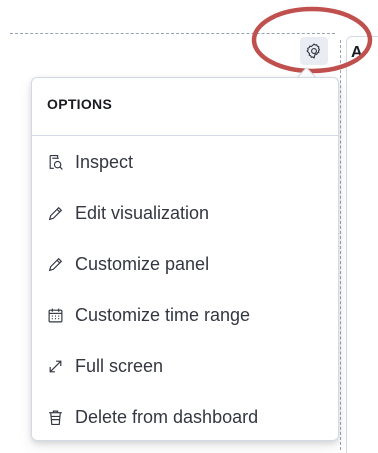 This screenshot has width=378, height=453. I want to click on menu-item-inspect: Inspect, so click(185, 162).